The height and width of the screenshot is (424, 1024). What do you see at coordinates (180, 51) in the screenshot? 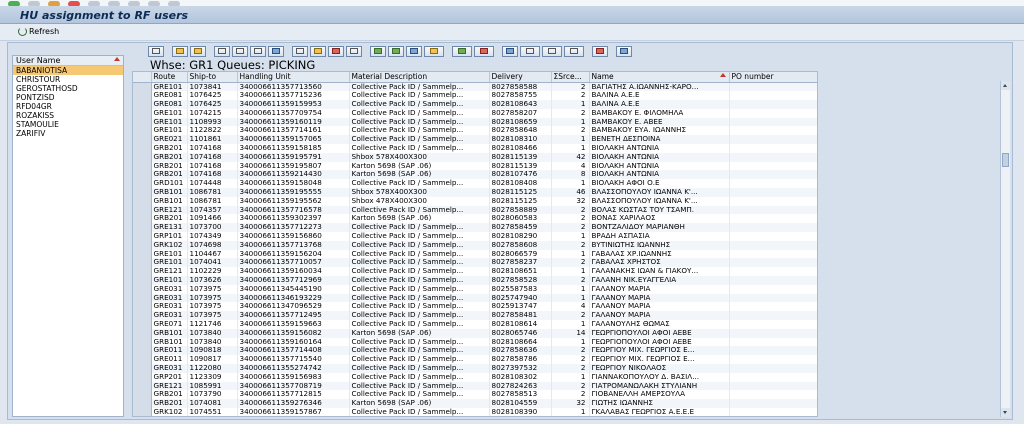
I see `sort-ascending-button` at bounding box center [180, 51].